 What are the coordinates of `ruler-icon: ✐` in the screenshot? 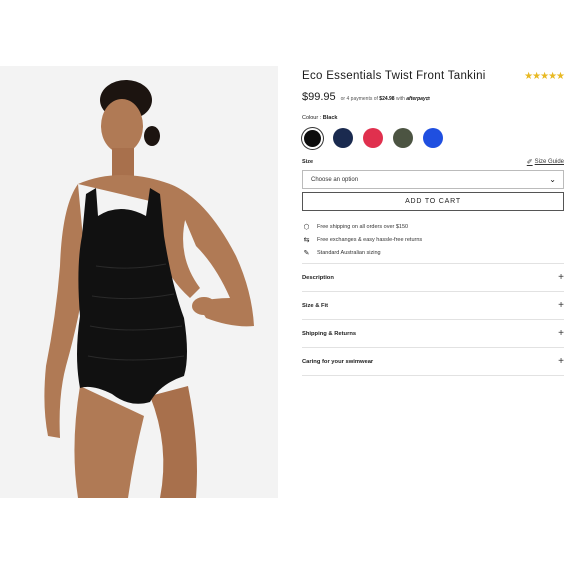 It's located at (529, 162).